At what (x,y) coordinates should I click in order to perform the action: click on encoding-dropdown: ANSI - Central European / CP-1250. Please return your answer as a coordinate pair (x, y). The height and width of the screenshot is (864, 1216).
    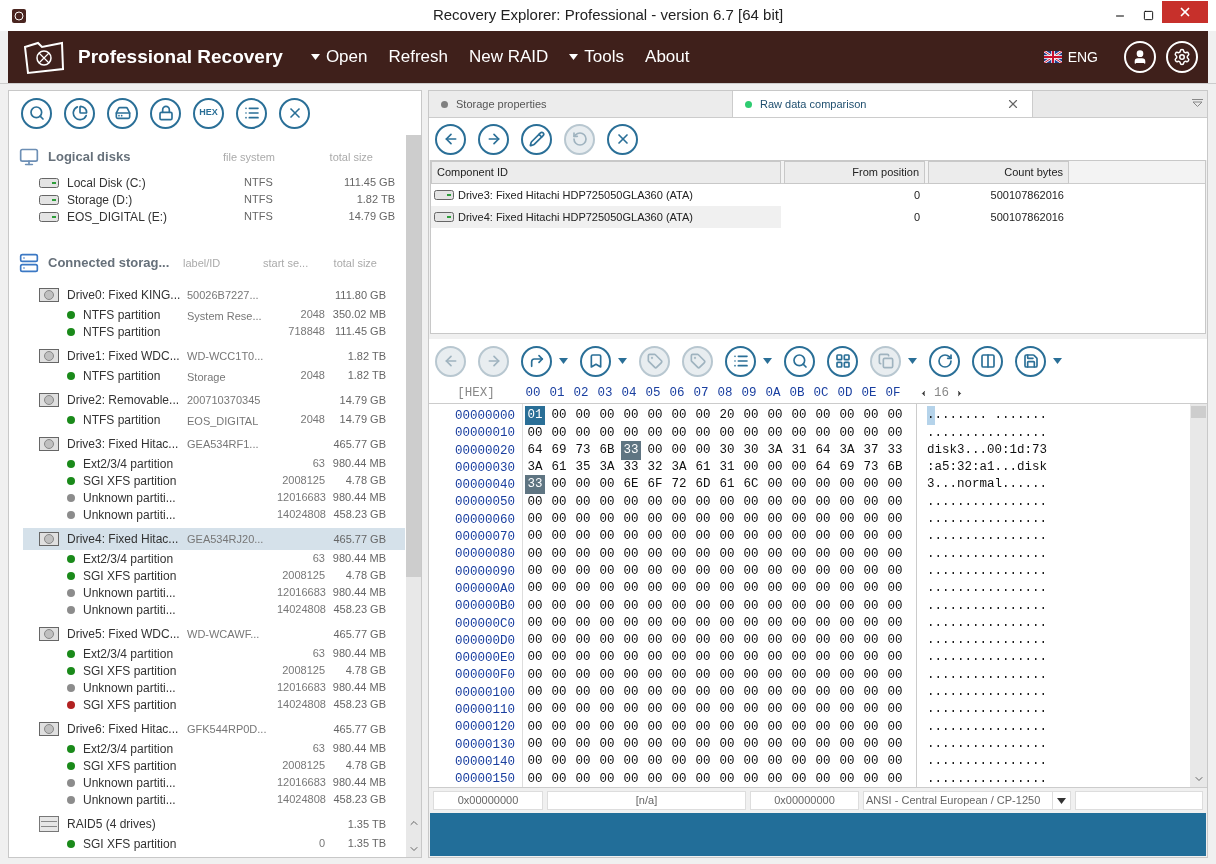
    Looking at the image, I should click on (967, 800).